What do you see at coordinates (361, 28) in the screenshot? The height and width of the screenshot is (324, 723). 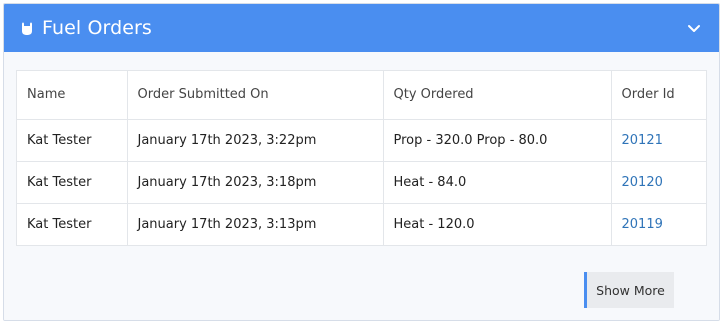 I see `panel-header: Fuel Orders` at bounding box center [361, 28].